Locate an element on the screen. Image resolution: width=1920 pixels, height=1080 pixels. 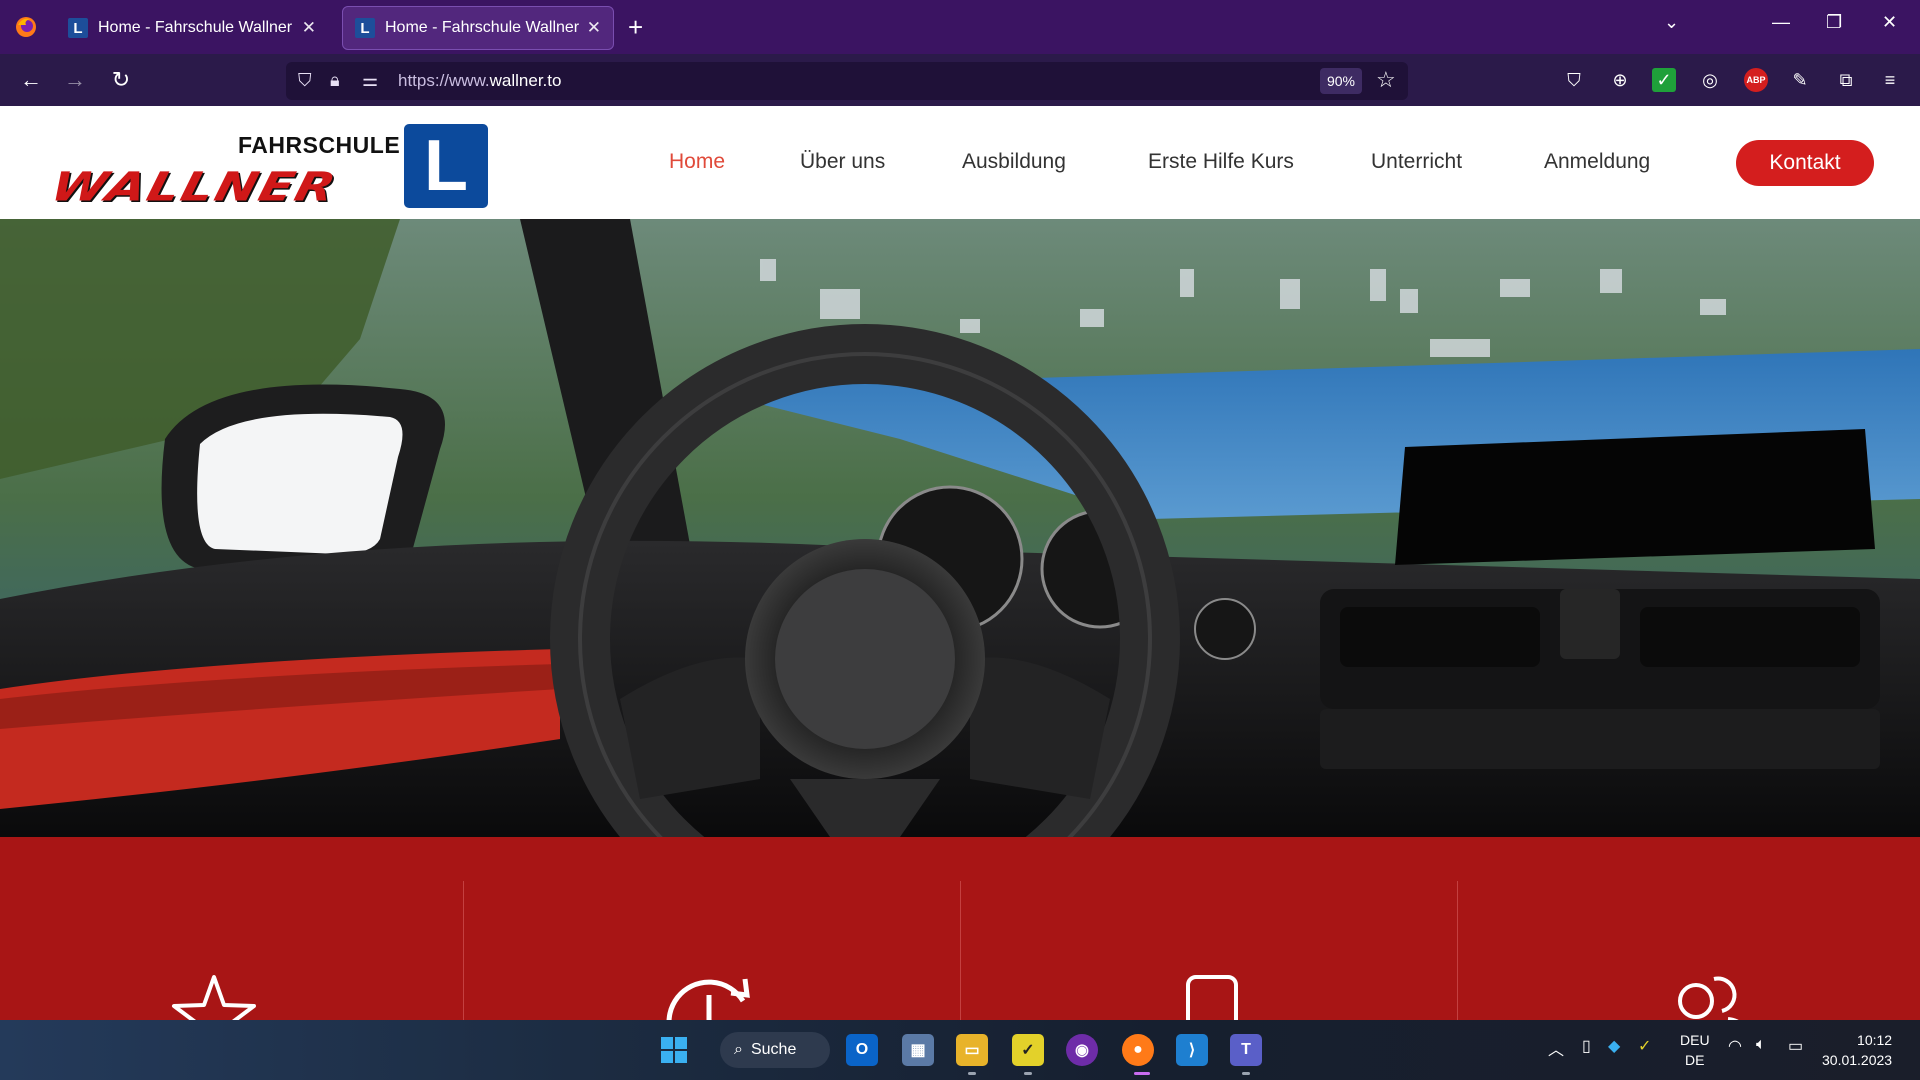
active-indicator is located at coordinates (1142, 1073).